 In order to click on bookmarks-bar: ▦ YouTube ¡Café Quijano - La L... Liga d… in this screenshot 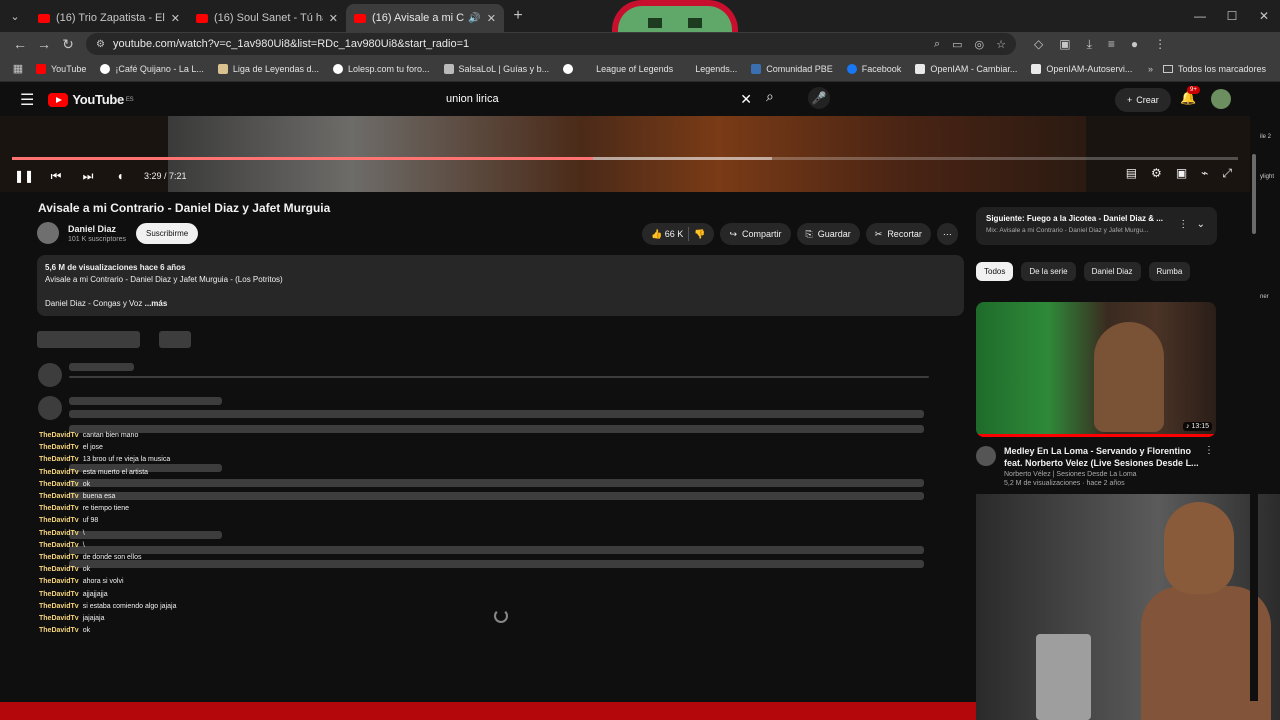, I will do `click(640, 69)`.